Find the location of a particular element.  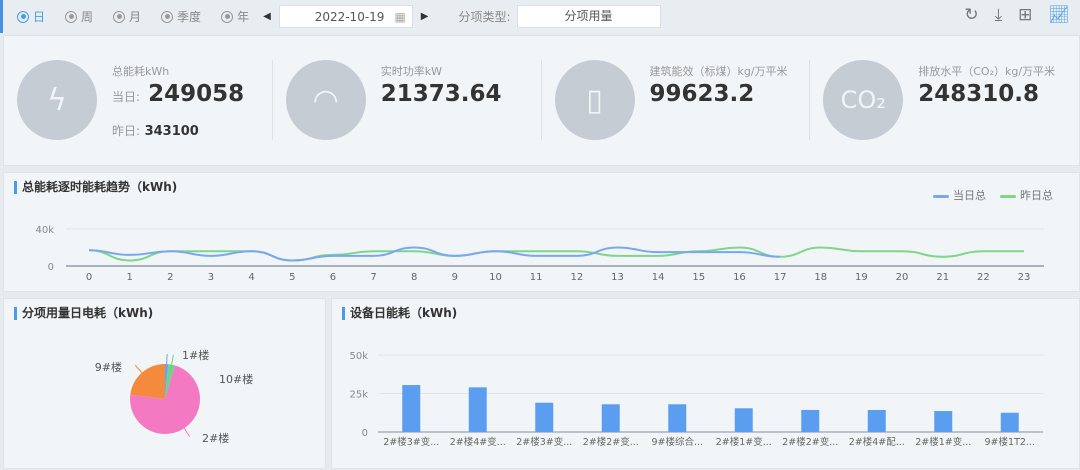

x-tick-label: 6 is located at coordinates (333, 277).